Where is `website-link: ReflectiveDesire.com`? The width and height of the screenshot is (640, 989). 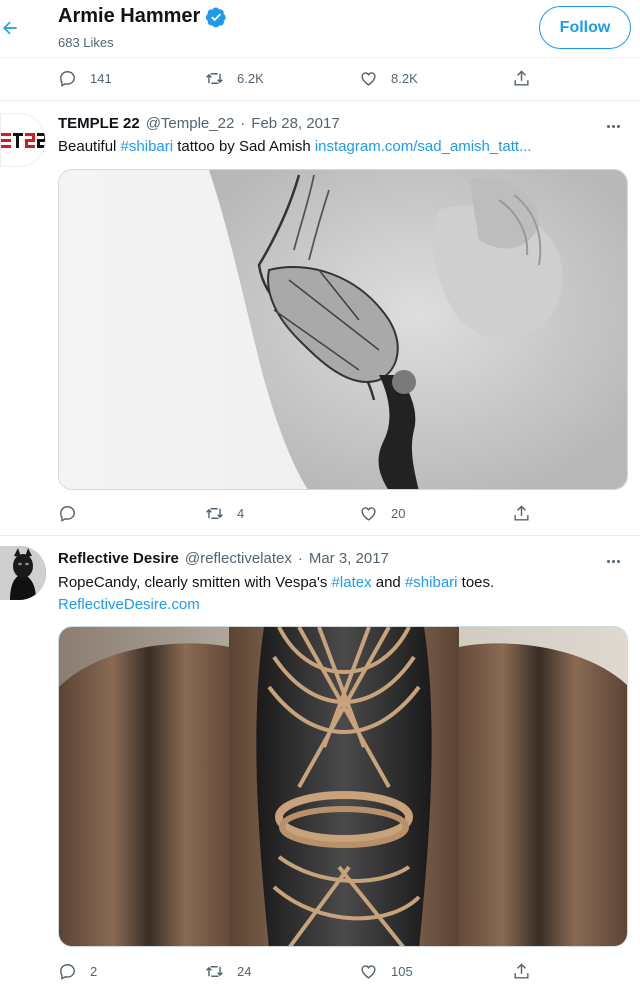 website-link: ReflectiveDesire.com is located at coordinates (129, 604).